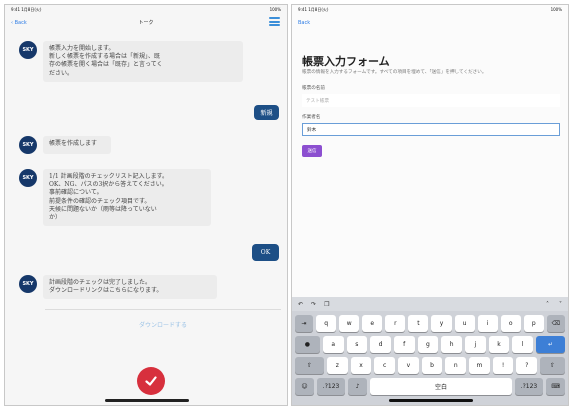 The width and height of the screenshot is (572, 408). Describe the element at coordinates (304, 323) in the screenshot. I see `tab-key: ⇥` at that location.